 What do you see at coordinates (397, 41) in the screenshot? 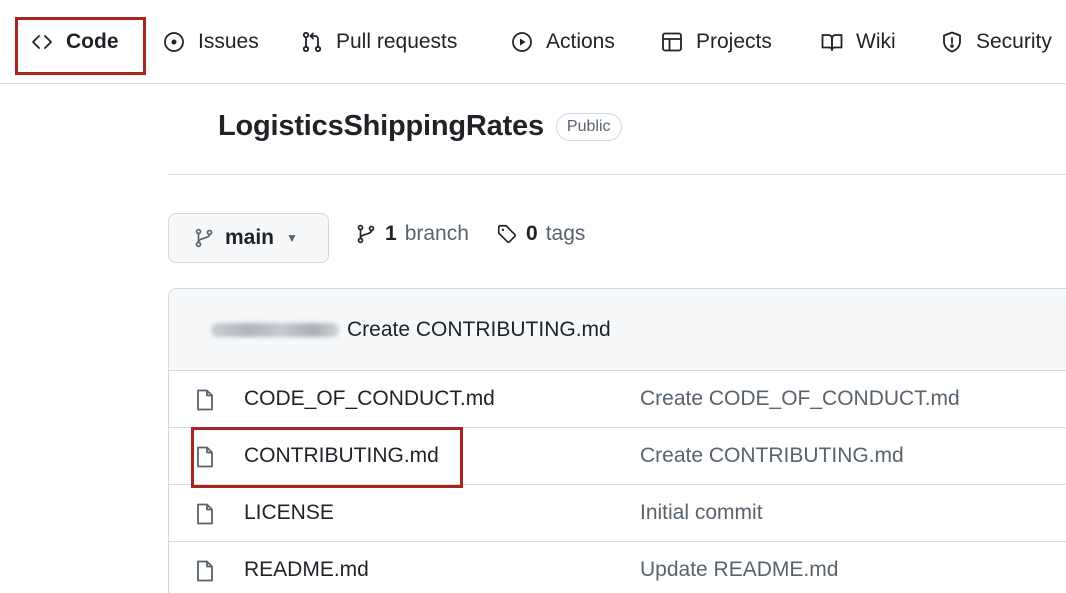
I see `tab-pull-requests-label: Pull requests` at bounding box center [397, 41].